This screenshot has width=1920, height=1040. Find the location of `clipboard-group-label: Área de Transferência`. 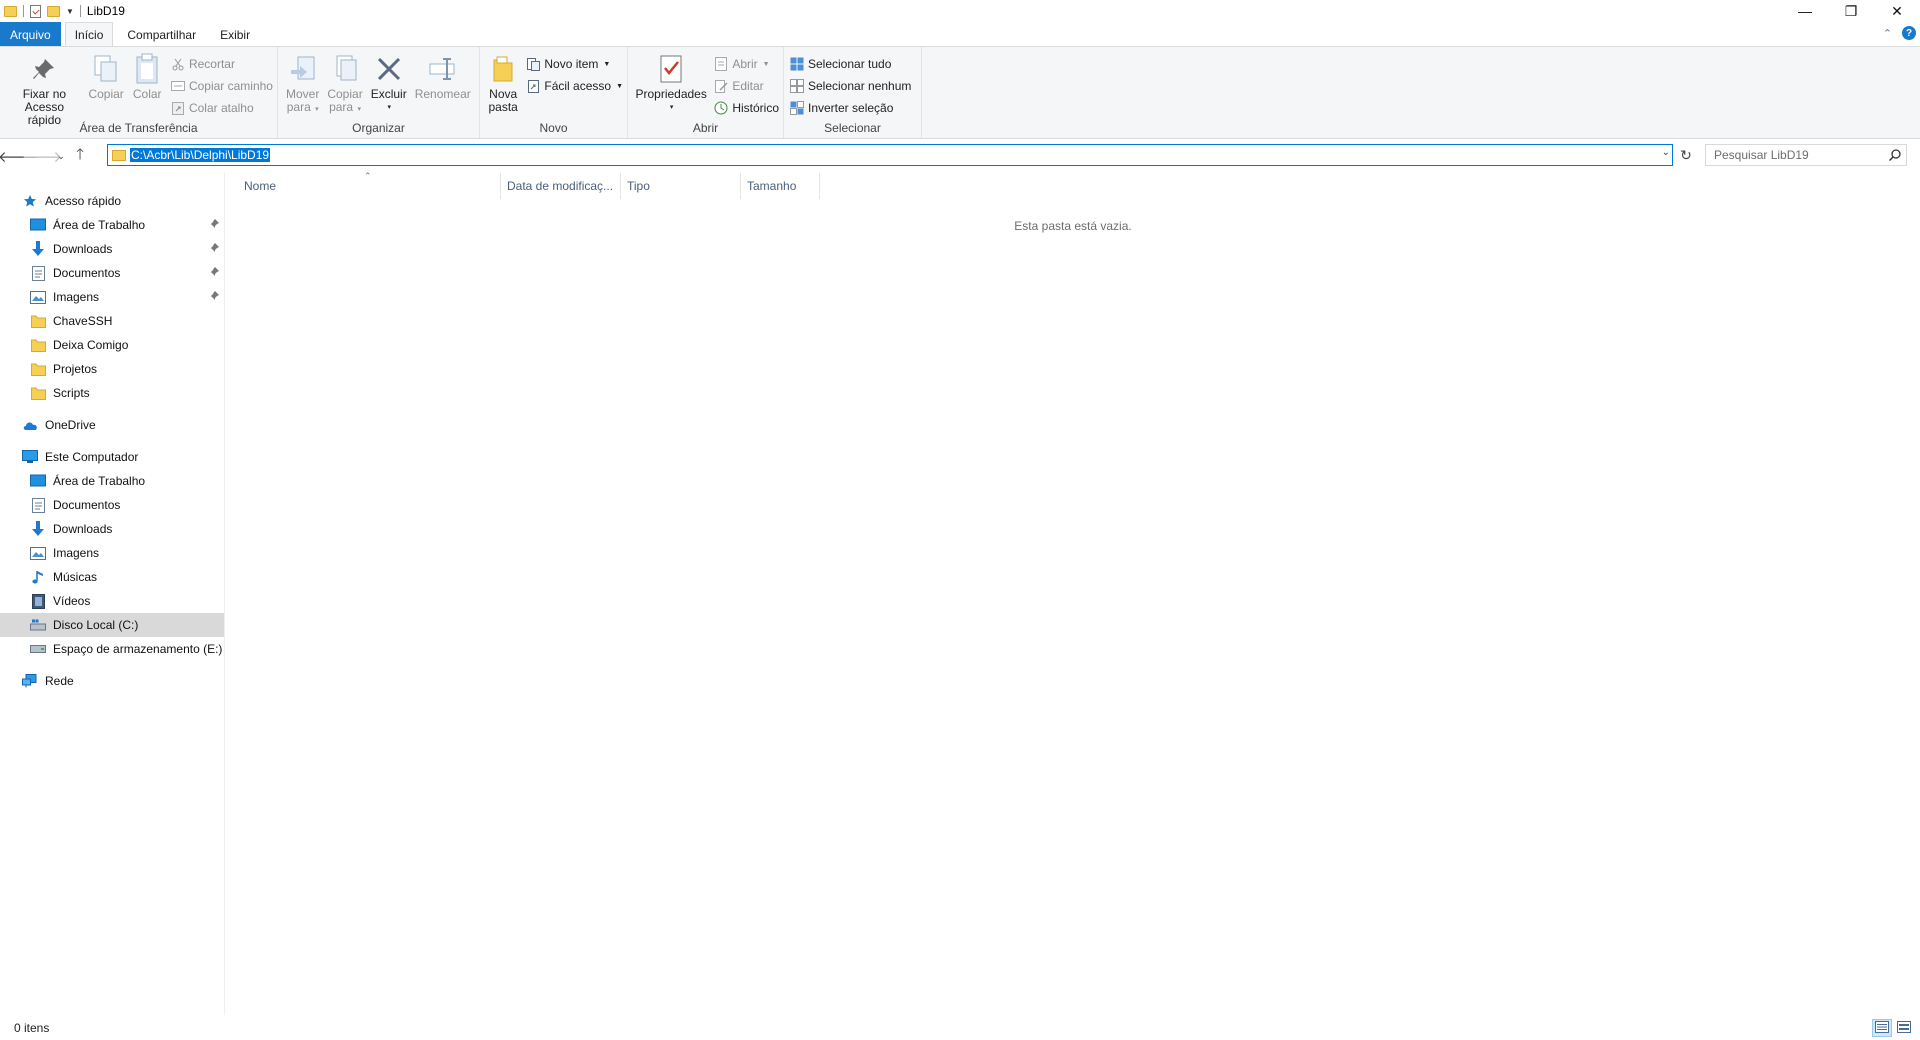

clipboard-group-label: Área de Transferência is located at coordinates (138, 128).